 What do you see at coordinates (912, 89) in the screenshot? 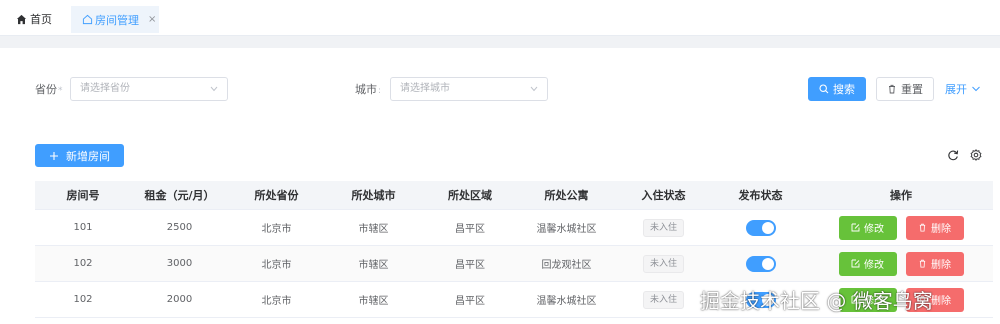
I see `reset-button-label: 重置` at bounding box center [912, 89].